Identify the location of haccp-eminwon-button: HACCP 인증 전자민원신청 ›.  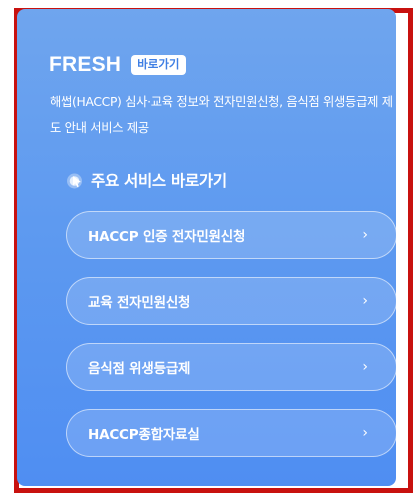
(231, 235).